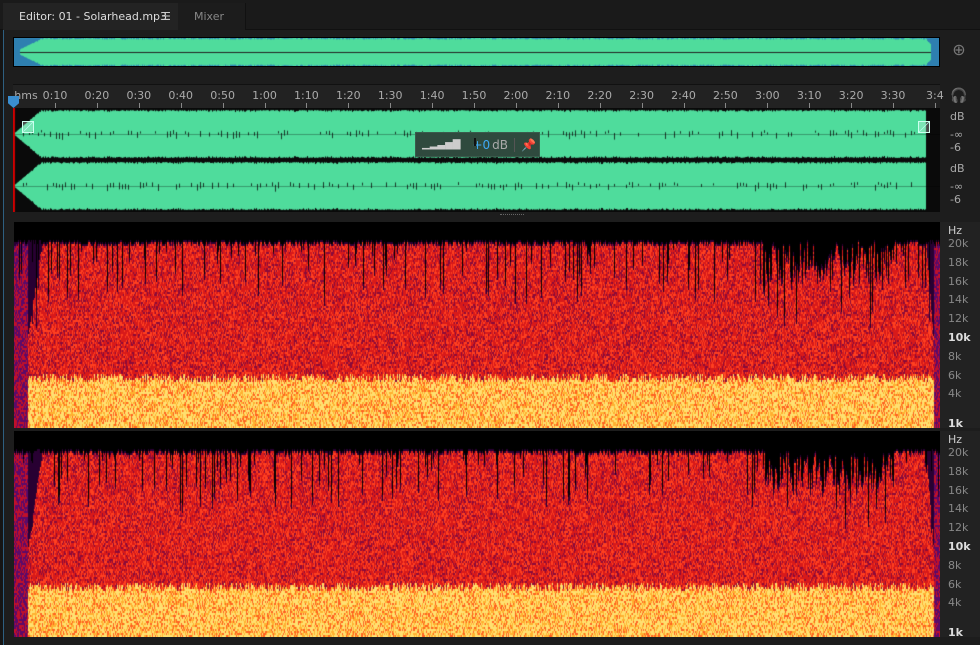 The height and width of the screenshot is (645, 980). Describe the element at coordinates (28, 127) in the screenshot. I see `fade-in-handle` at that location.